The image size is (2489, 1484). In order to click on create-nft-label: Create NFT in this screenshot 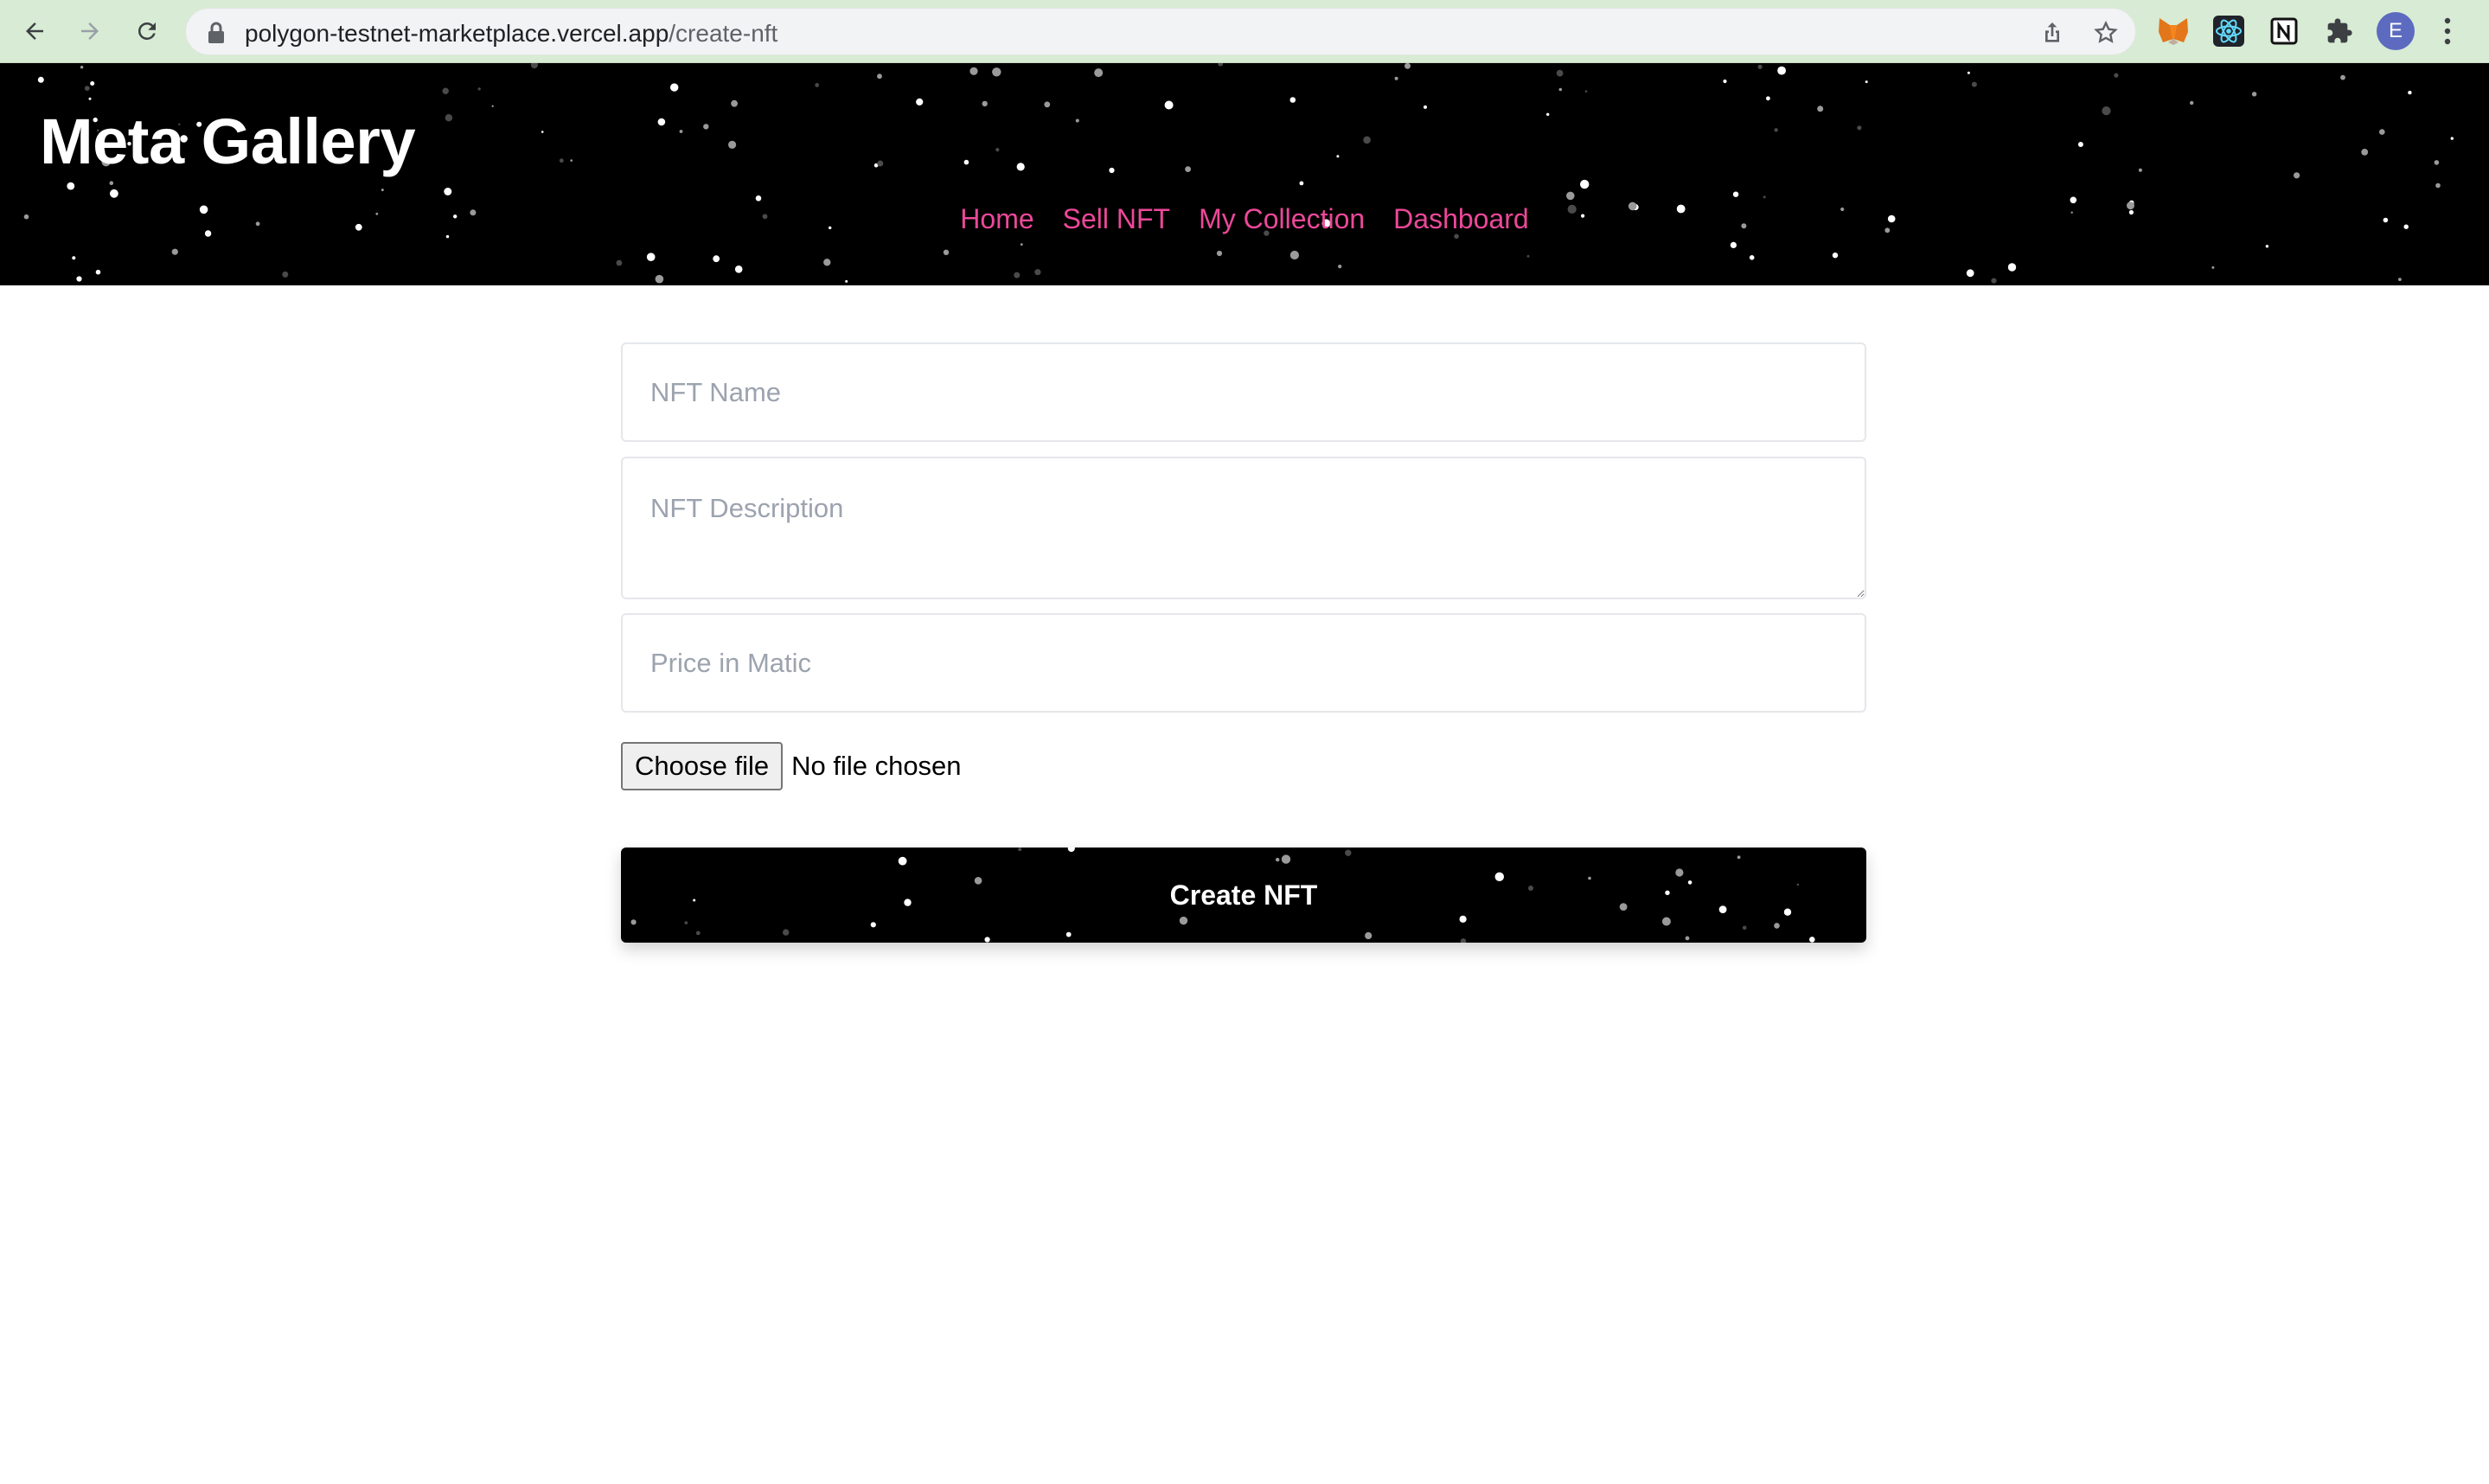, I will do `click(1243, 895)`.